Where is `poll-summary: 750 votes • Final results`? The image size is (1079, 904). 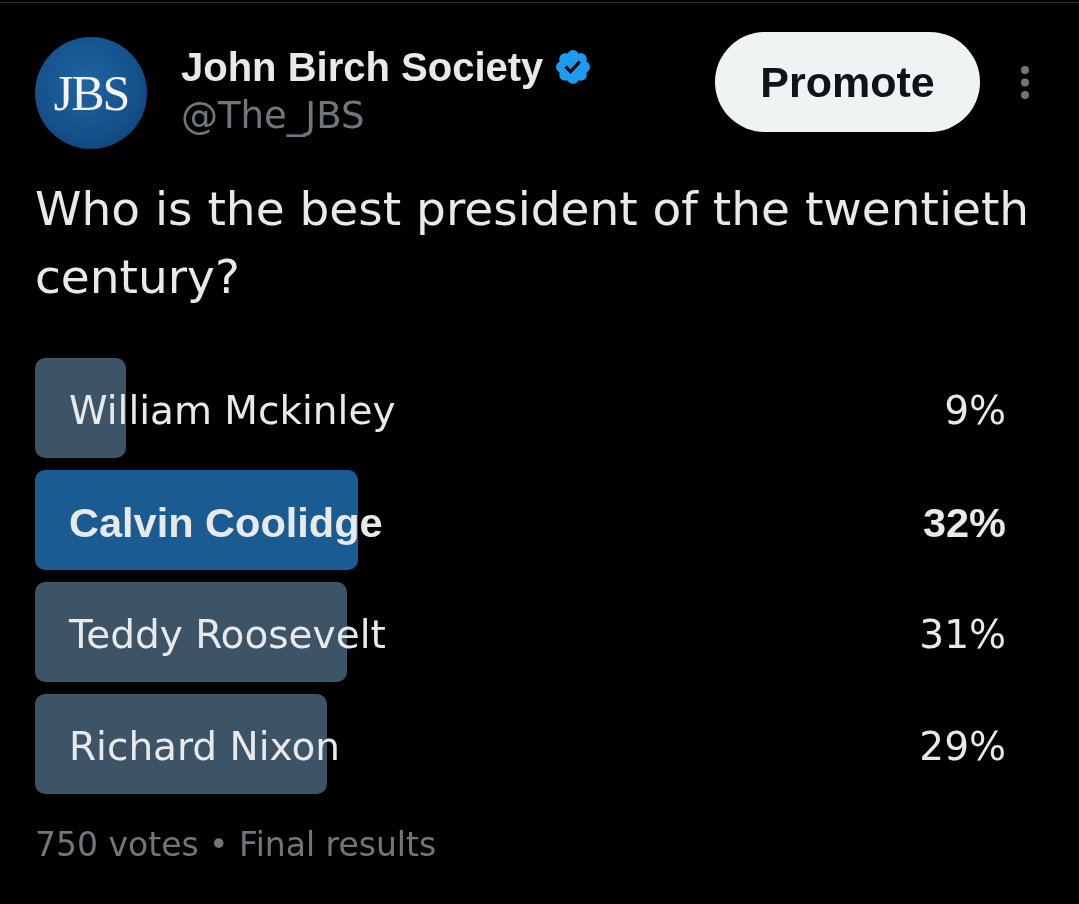
poll-summary: 750 votes • Final results is located at coordinates (236, 845).